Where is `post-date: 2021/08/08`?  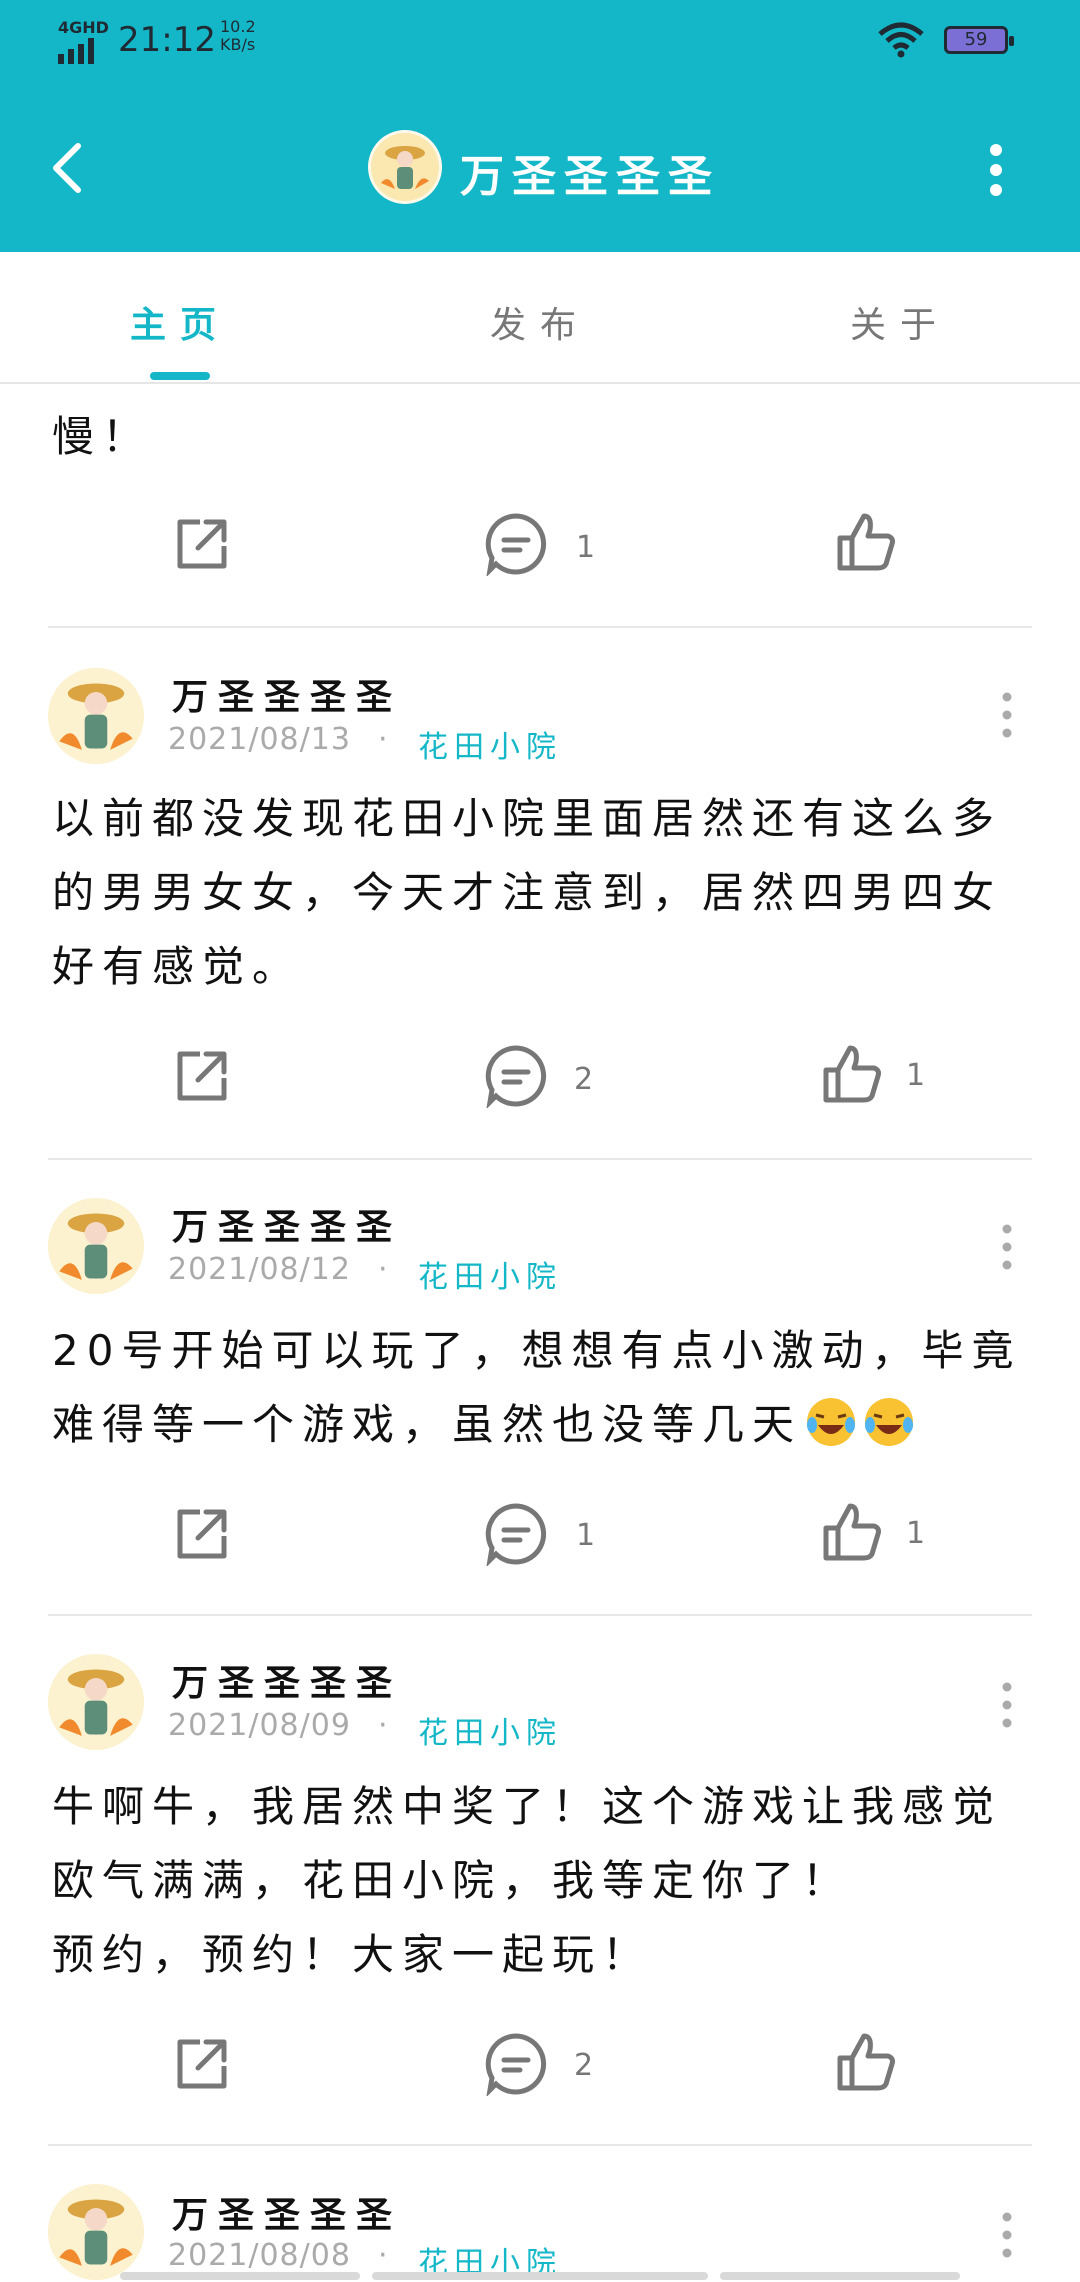
post-date: 2021/08/08 is located at coordinates (259, 2255).